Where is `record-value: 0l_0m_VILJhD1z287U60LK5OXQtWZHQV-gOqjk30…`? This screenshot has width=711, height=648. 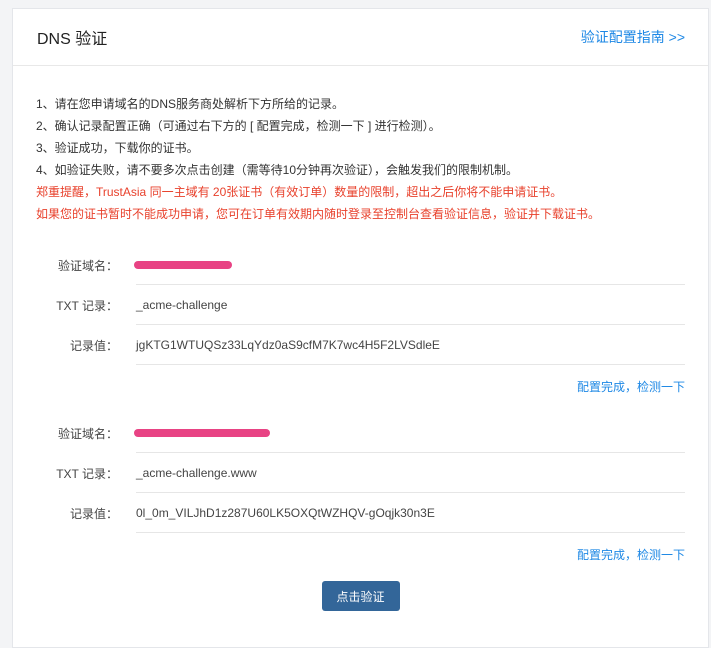 record-value: 0l_0m_VILJhD1z287U60LK5OXQtWZHQV-gOqjk30… is located at coordinates (285, 512).